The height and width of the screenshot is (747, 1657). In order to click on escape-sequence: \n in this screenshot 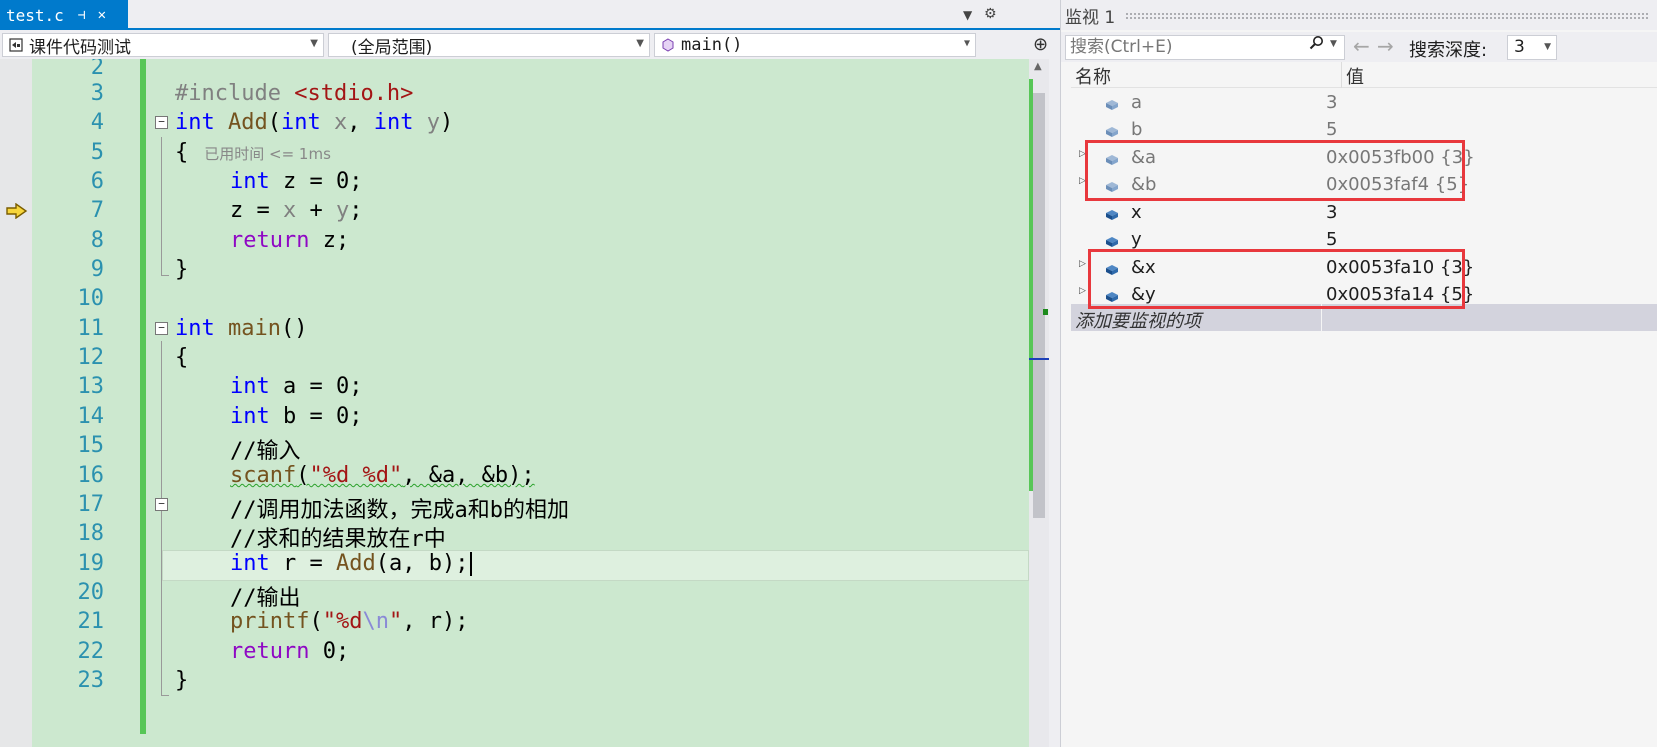, I will do `click(375, 621)`.